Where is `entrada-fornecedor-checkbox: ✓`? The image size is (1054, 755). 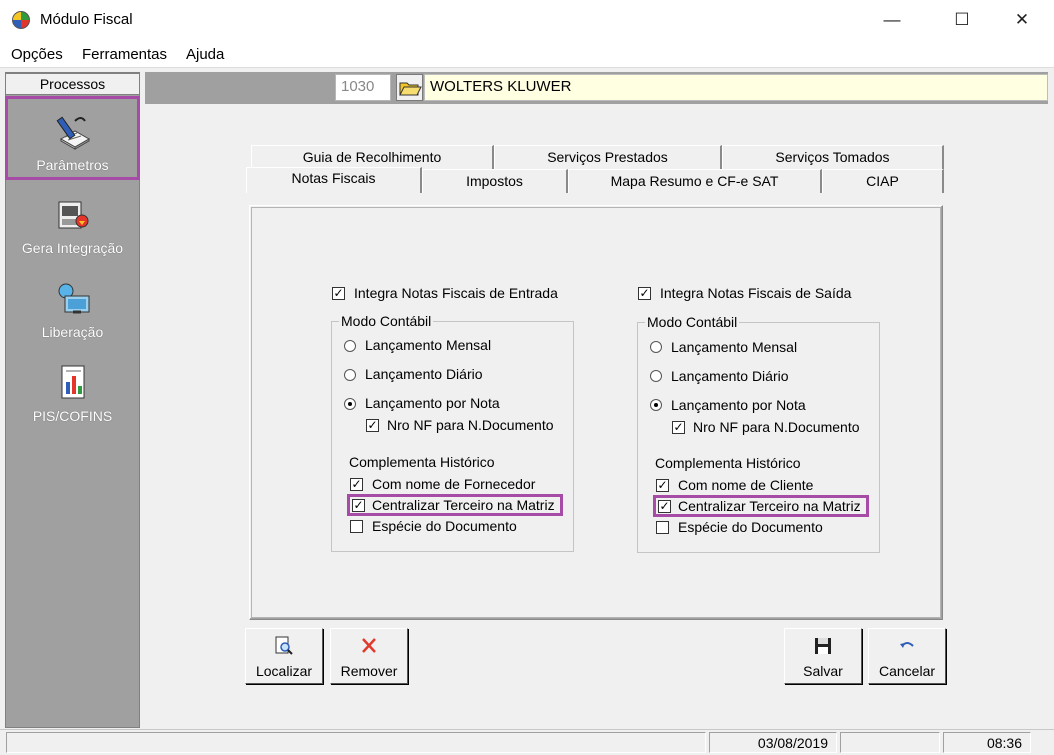
entrada-fornecedor-checkbox: ✓ is located at coordinates (356, 484).